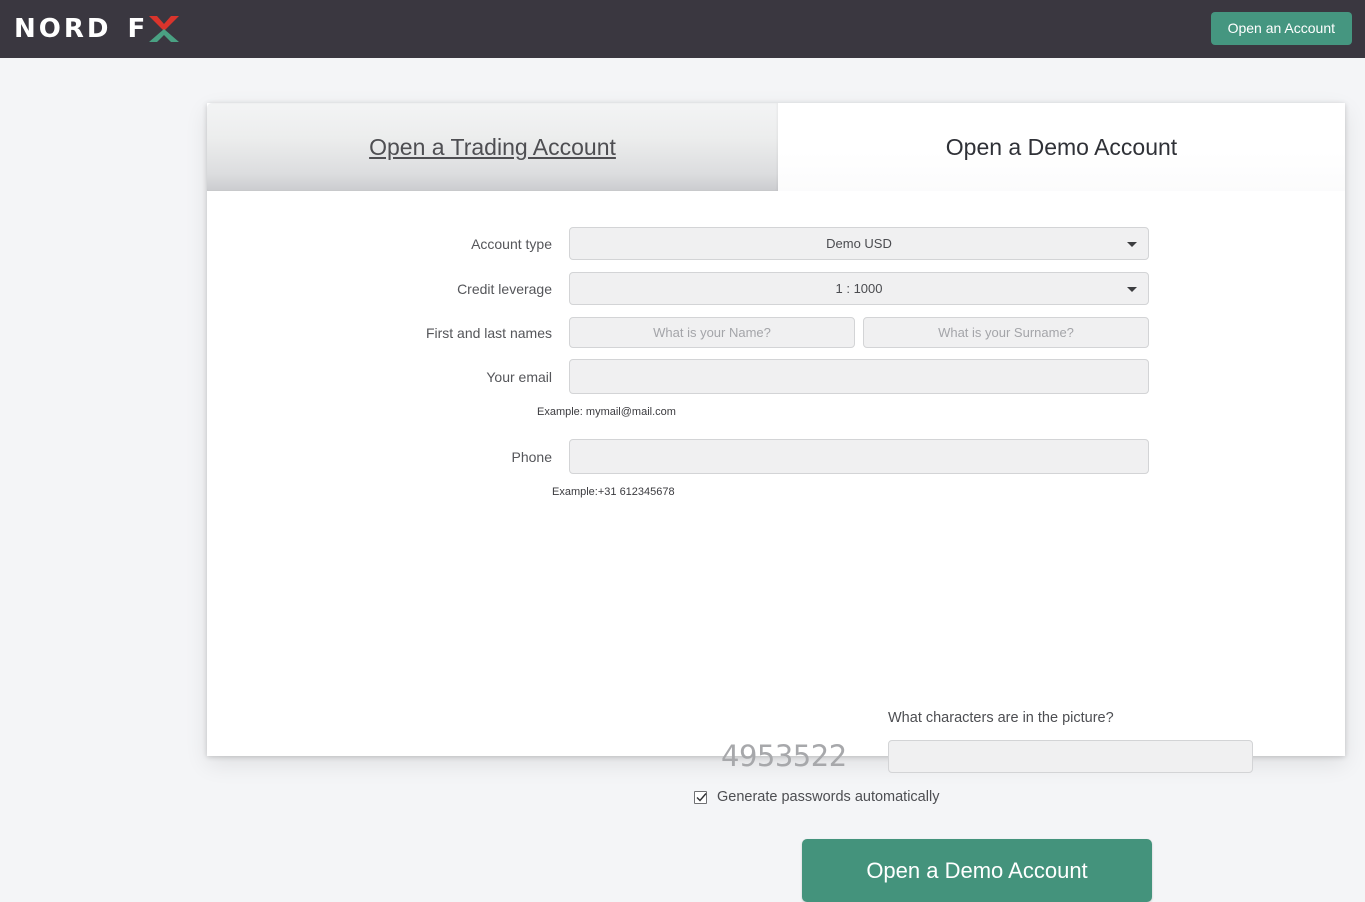  What do you see at coordinates (488, 332) in the screenshot?
I see `names-label: First and last names` at bounding box center [488, 332].